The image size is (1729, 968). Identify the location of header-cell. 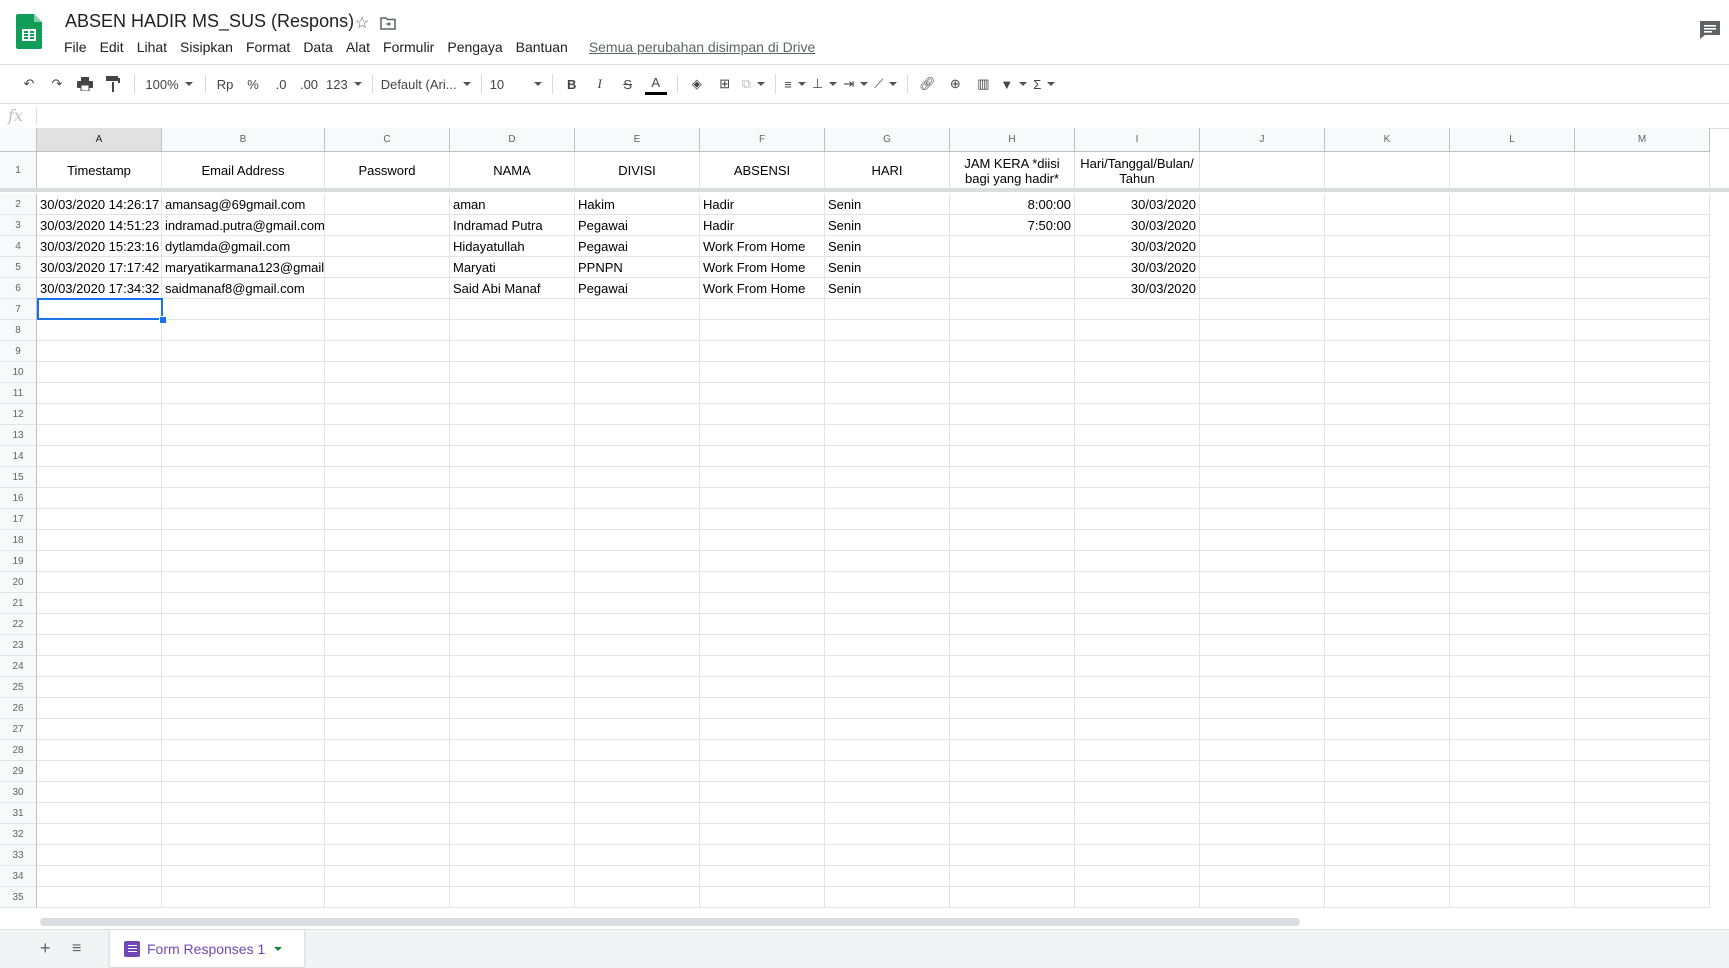
(1262, 171).